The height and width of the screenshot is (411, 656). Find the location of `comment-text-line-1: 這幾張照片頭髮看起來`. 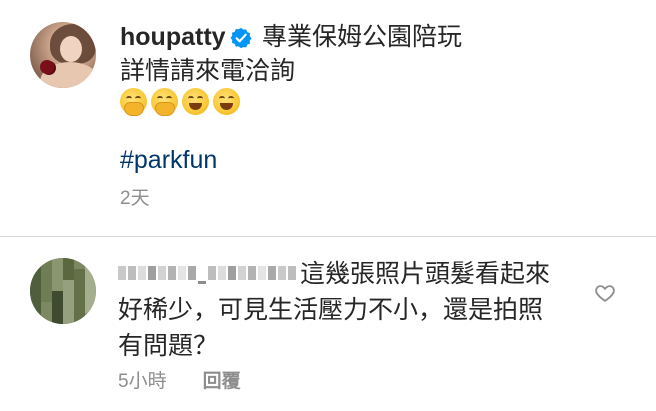

comment-text-line-1: 這幾張照片頭髮看起來 is located at coordinates (425, 274).